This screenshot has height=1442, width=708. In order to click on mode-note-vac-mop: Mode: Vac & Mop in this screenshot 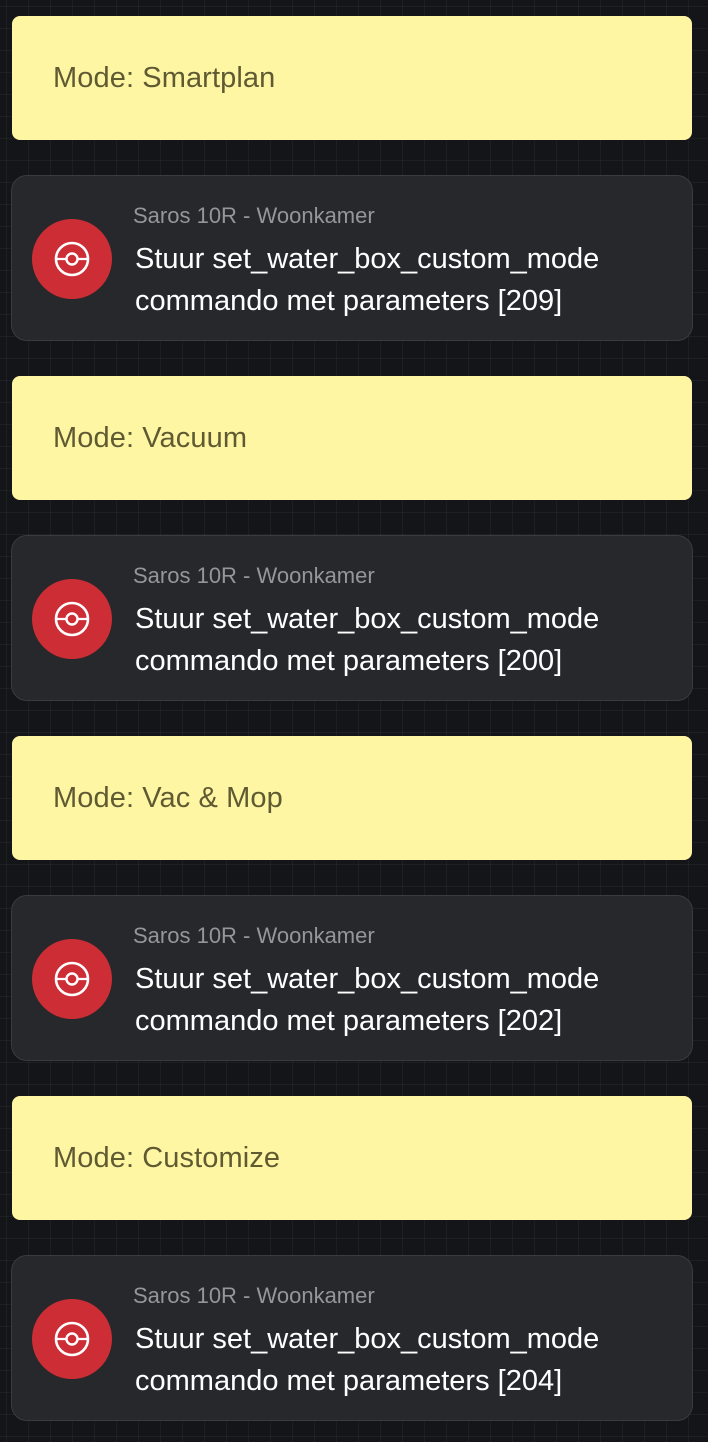, I will do `click(352, 798)`.